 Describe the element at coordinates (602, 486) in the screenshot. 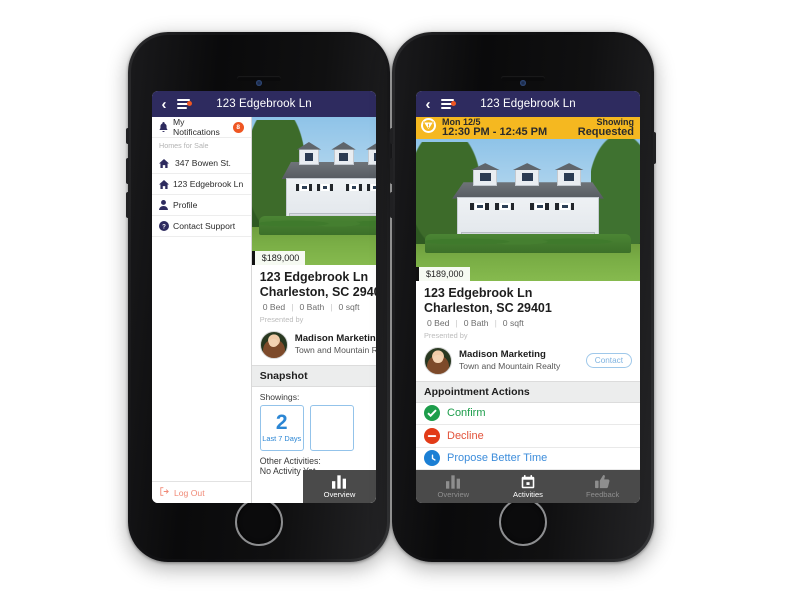

I see `tab-feedback: Feedback` at that location.